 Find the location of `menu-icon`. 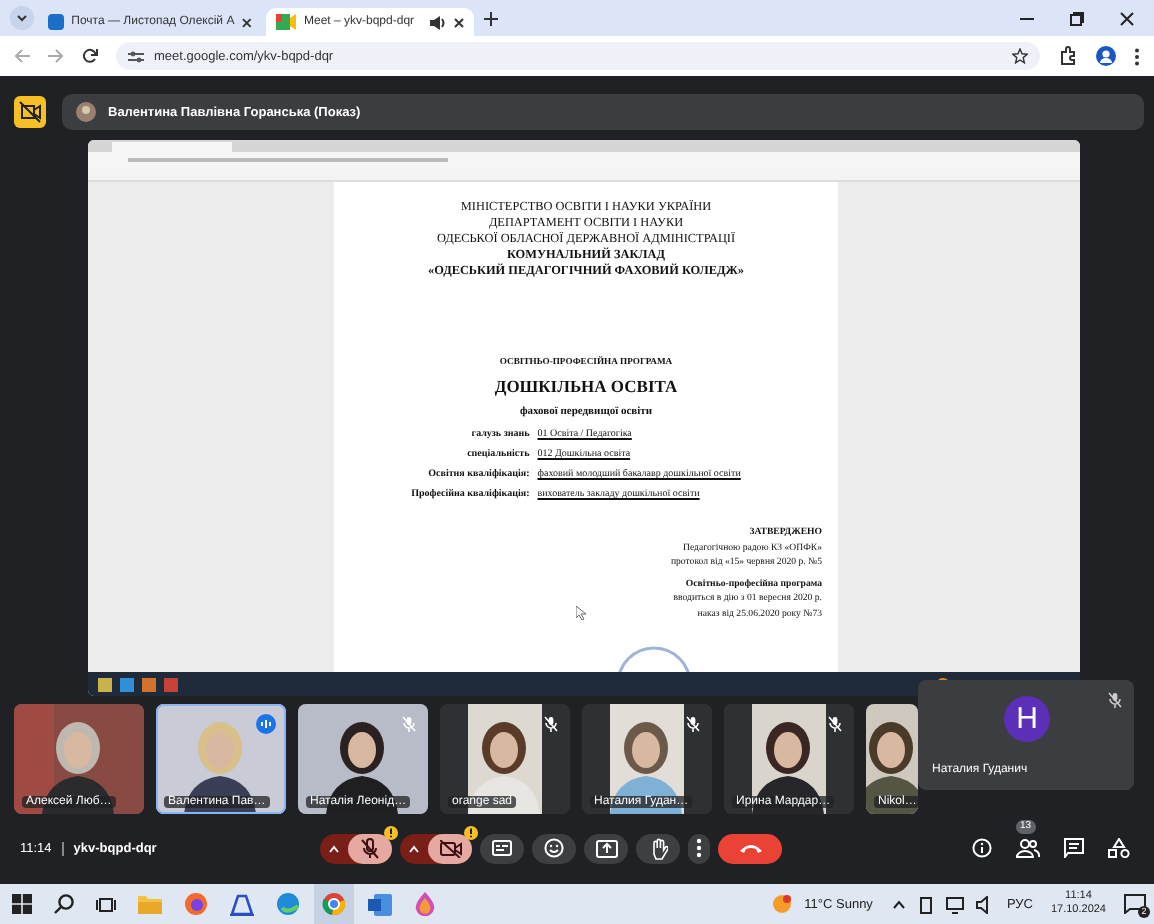

menu-icon is located at coordinates (1137, 56).